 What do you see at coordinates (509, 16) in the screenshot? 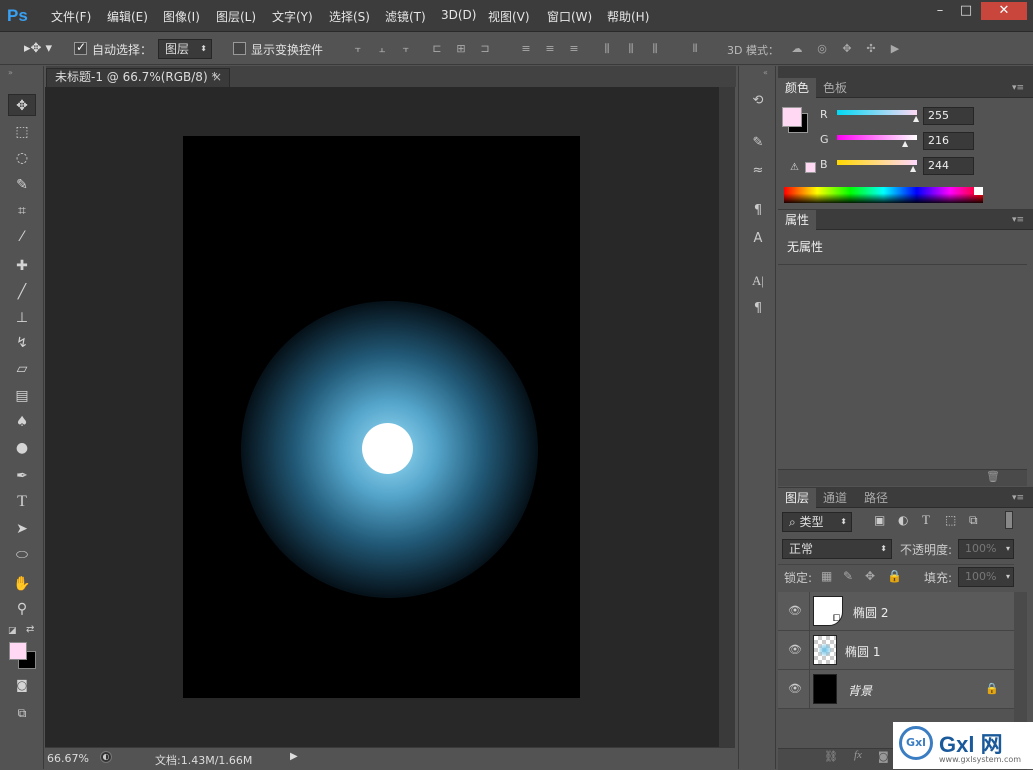
I see `menu-view: 视图(V)` at bounding box center [509, 16].